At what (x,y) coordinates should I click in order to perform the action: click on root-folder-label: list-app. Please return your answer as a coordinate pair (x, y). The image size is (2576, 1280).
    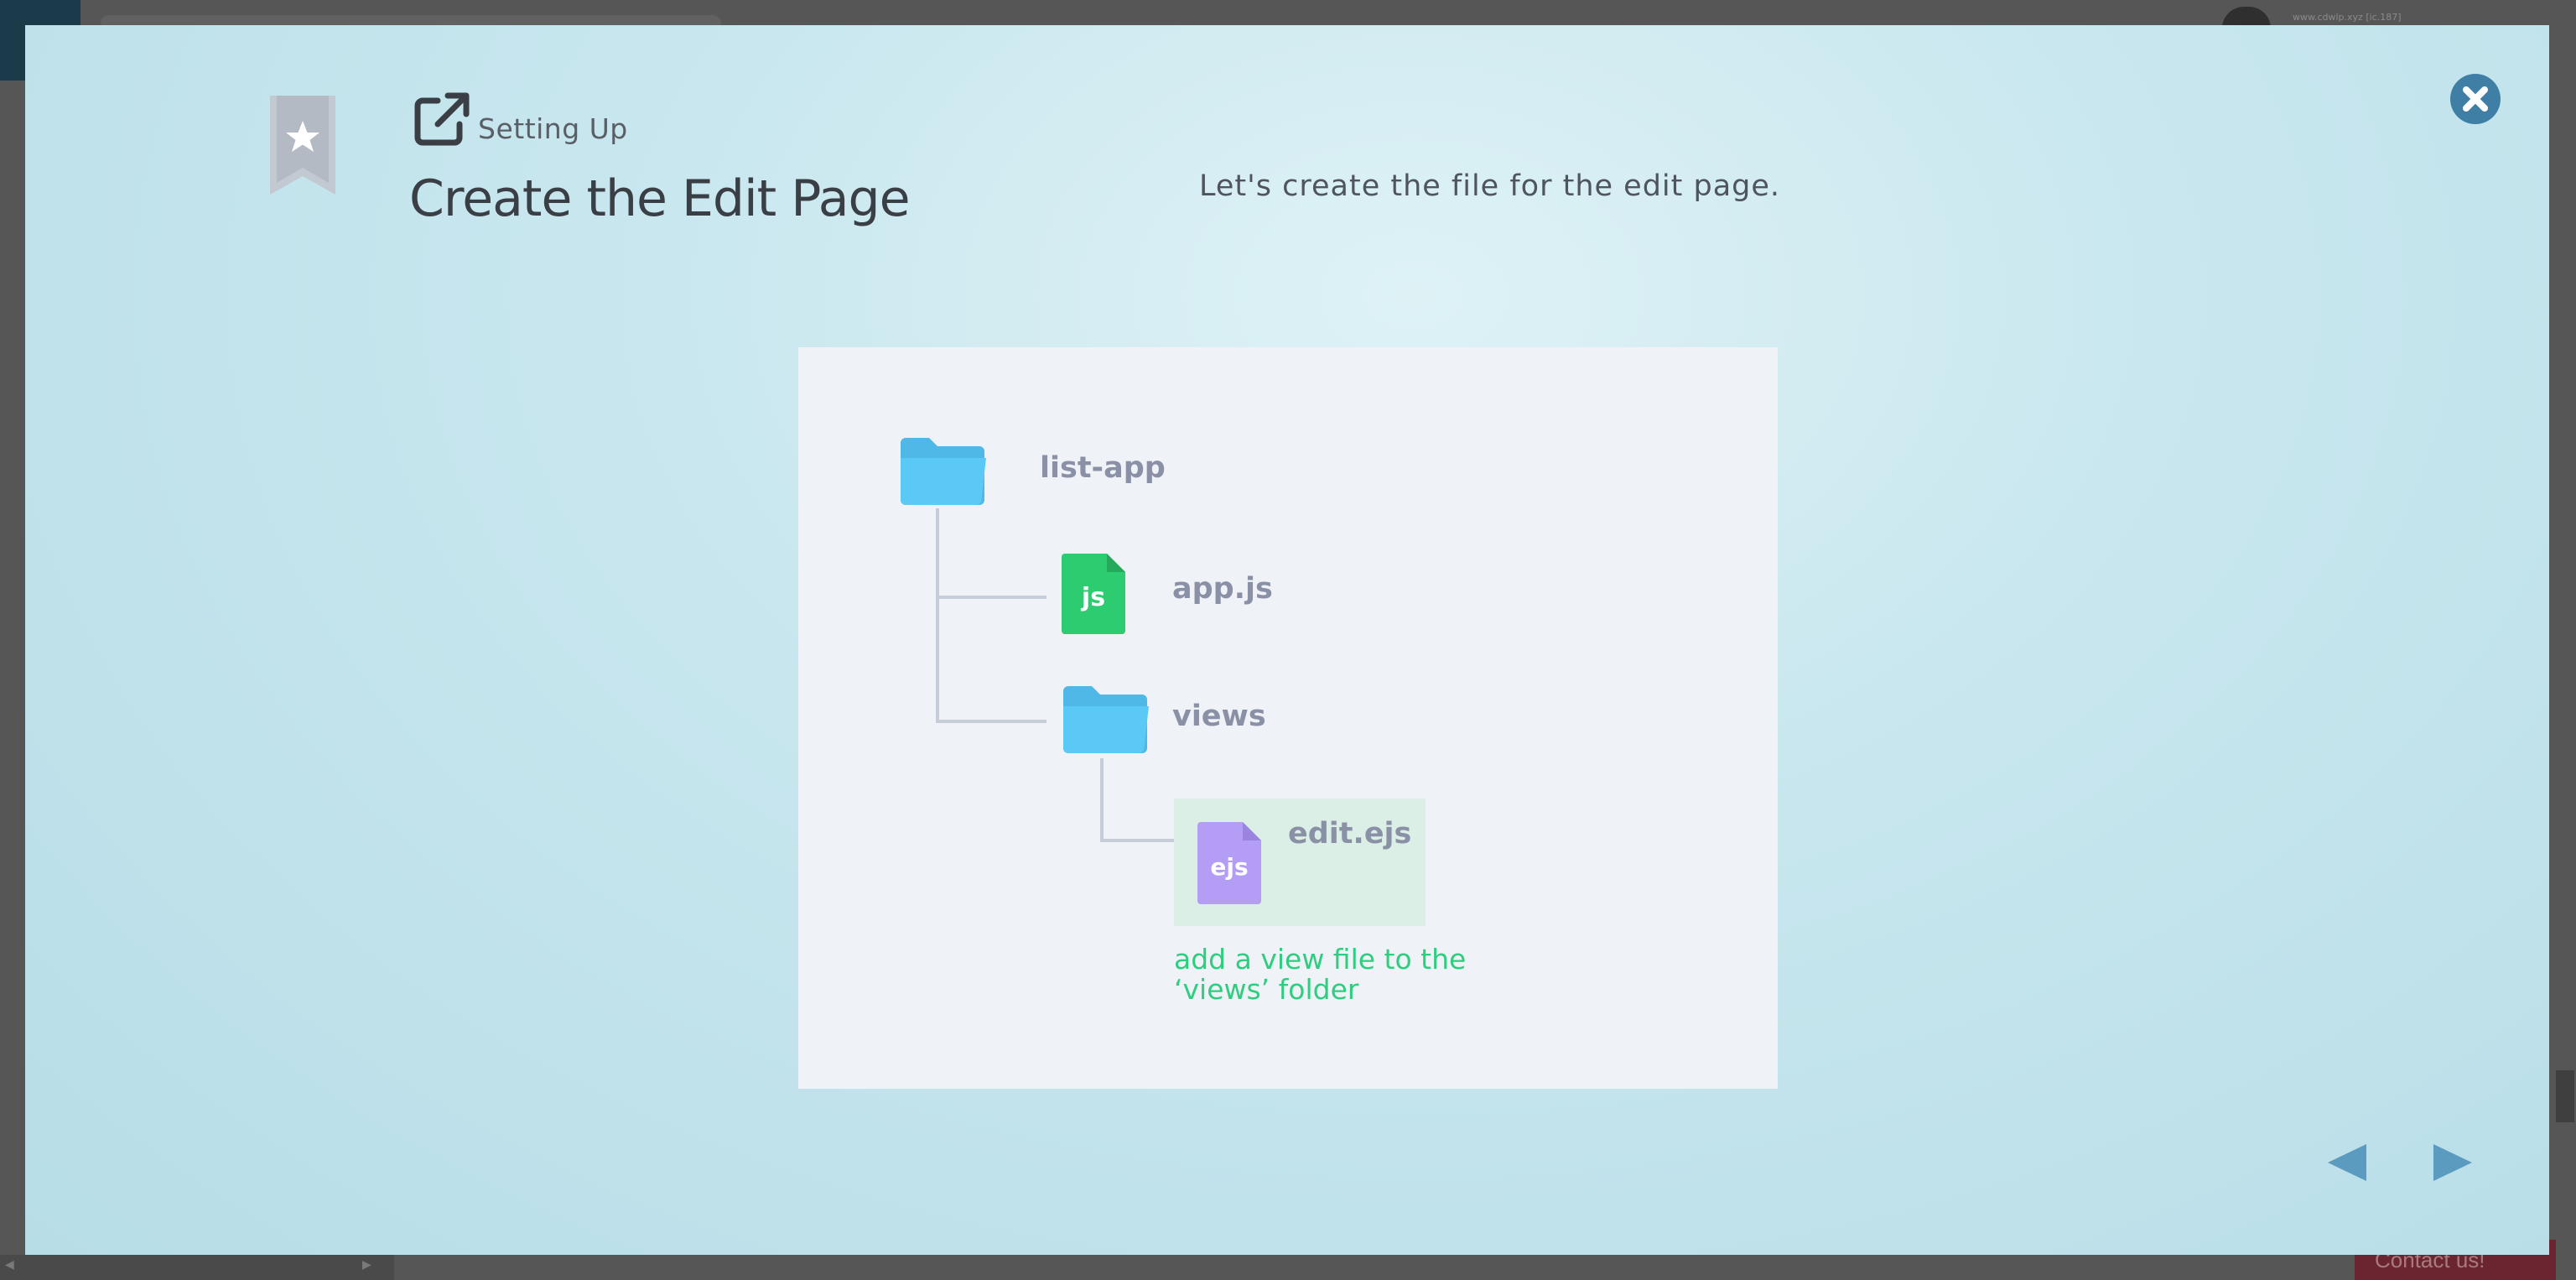
    Looking at the image, I should click on (1103, 468).